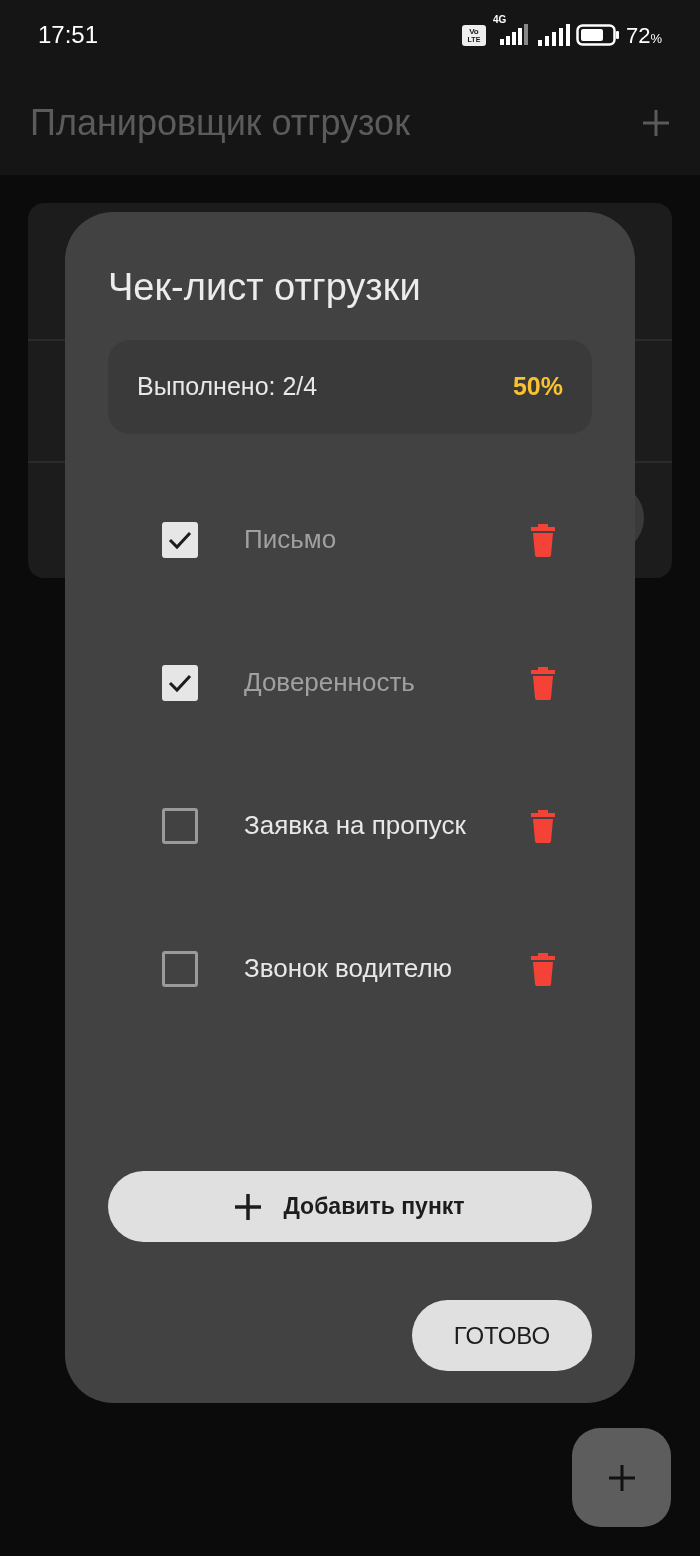 Image resolution: width=700 pixels, height=1556 pixels. What do you see at coordinates (597, 35) in the screenshot?
I see `battery-icon` at bounding box center [597, 35].